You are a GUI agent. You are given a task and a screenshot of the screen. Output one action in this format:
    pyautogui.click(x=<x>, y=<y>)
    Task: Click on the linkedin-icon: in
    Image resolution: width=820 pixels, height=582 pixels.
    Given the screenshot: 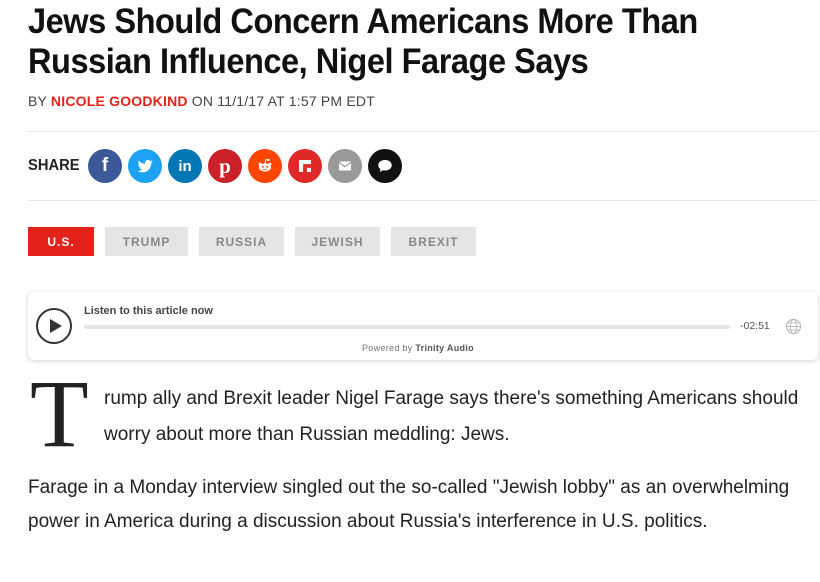 What is the action you would take?
    pyautogui.click(x=185, y=166)
    